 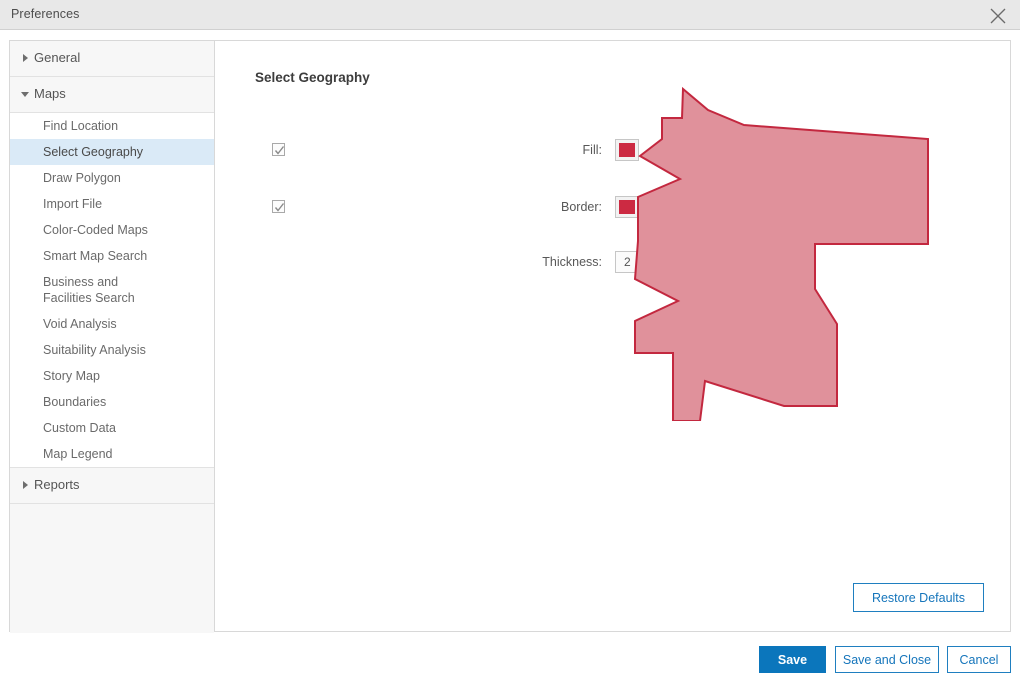 I want to click on dialog-title: Preferences, so click(x=45, y=14).